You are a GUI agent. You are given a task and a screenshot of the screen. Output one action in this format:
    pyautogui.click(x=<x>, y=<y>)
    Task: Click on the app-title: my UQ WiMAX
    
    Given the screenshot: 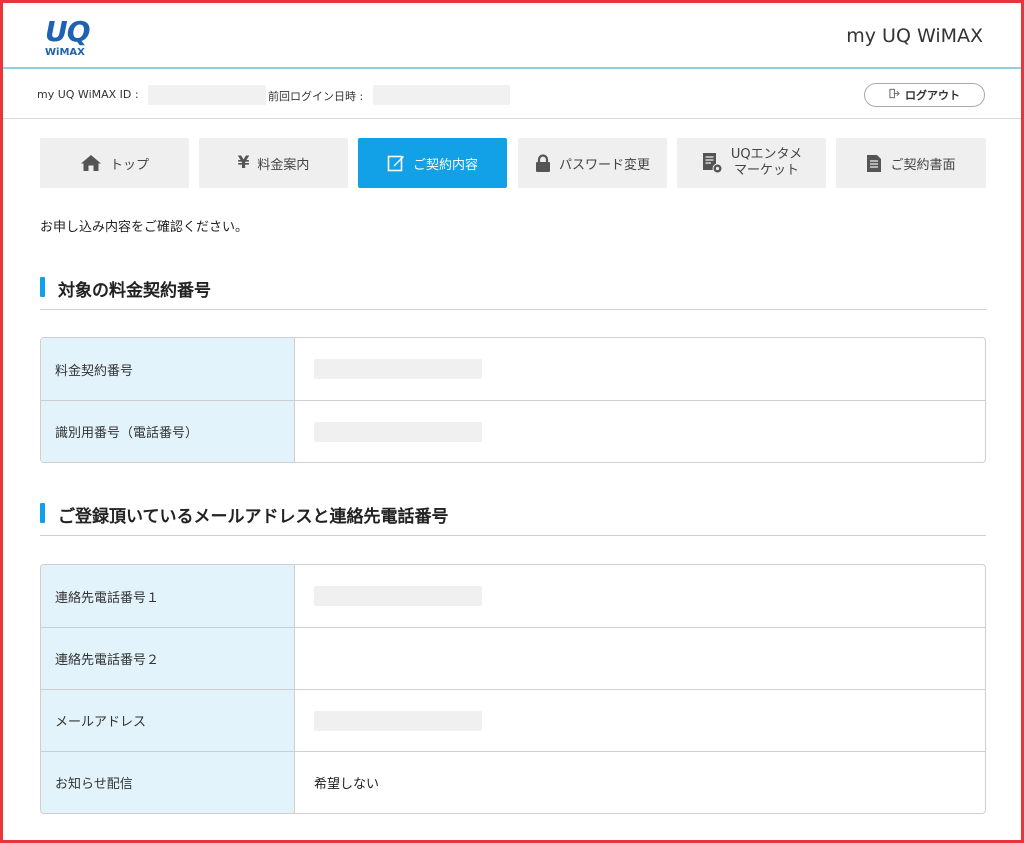 What is the action you would take?
    pyautogui.click(x=914, y=36)
    